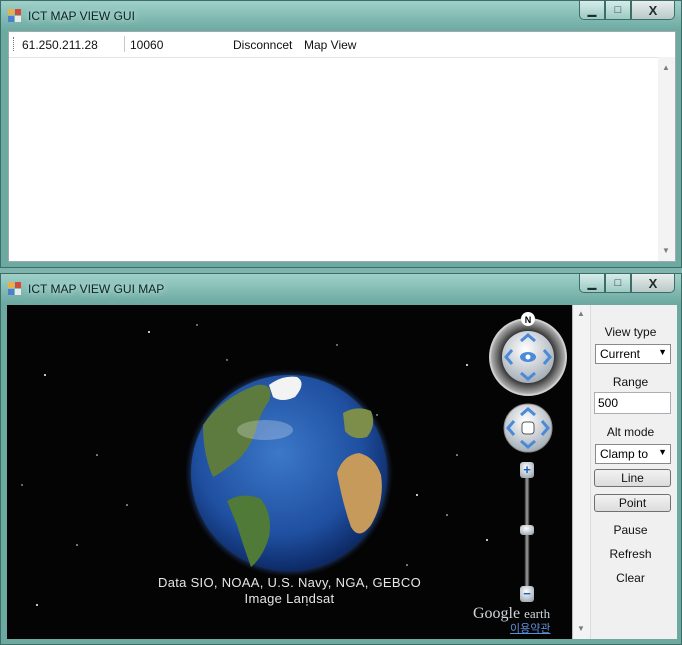 Image resolution: width=682 pixels, height=645 pixels. Describe the element at coordinates (630, 530) in the screenshot. I see `pause-button: Pause` at that location.